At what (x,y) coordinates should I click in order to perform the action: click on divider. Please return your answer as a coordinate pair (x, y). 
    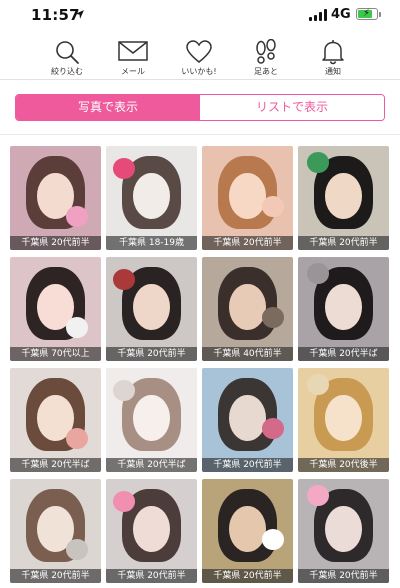
    Looking at the image, I should click on (200, 134).